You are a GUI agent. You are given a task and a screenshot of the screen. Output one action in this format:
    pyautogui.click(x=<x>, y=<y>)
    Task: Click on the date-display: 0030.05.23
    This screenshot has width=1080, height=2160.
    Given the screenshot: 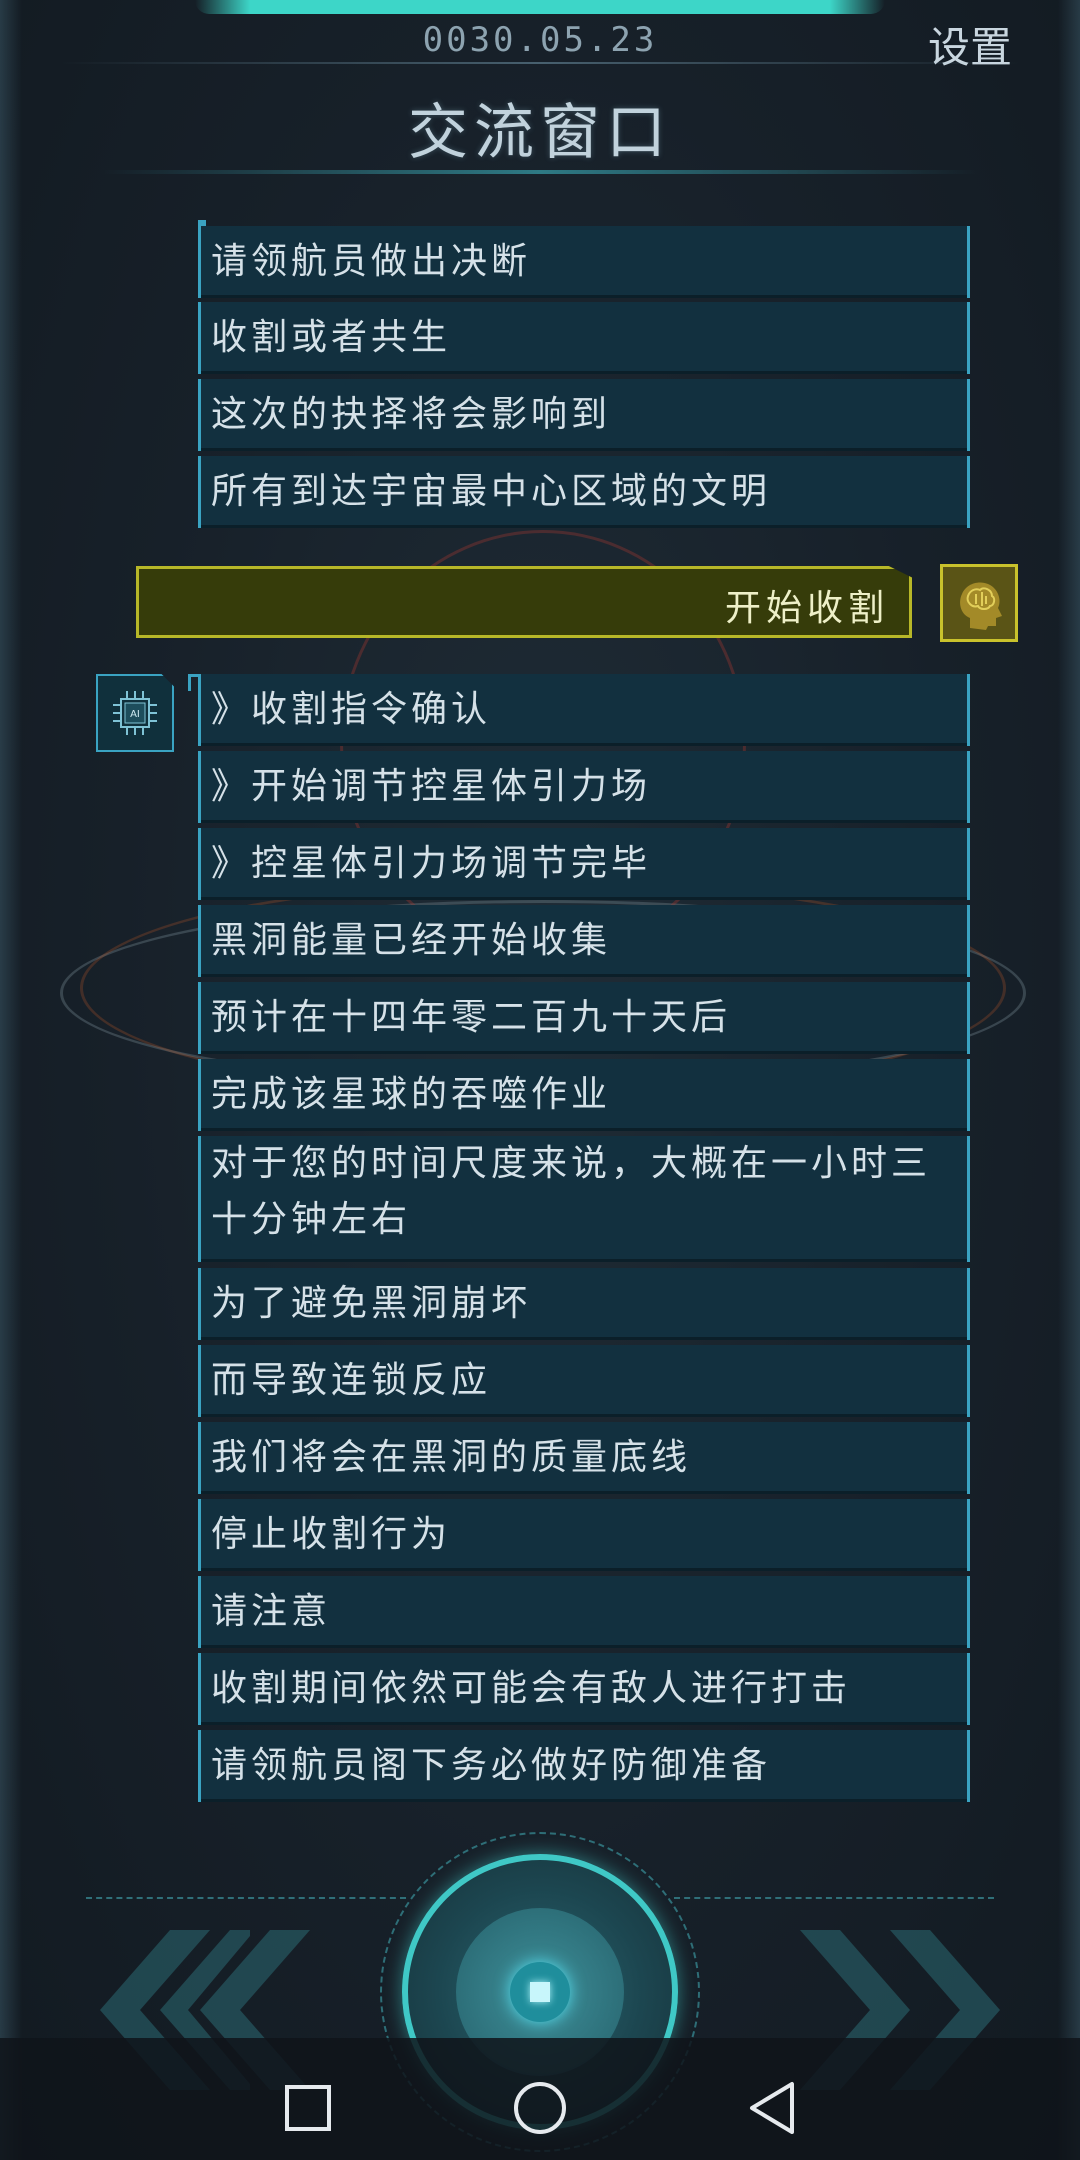 What is the action you would take?
    pyautogui.click(x=540, y=40)
    